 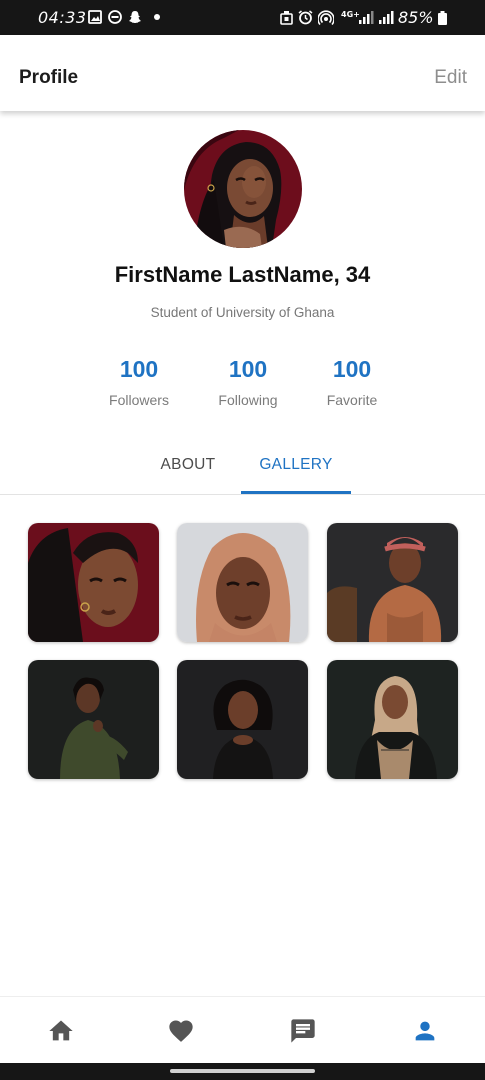 What do you see at coordinates (366, 17) in the screenshot?
I see `signal-strength-icon` at bounding box center [366, 17].